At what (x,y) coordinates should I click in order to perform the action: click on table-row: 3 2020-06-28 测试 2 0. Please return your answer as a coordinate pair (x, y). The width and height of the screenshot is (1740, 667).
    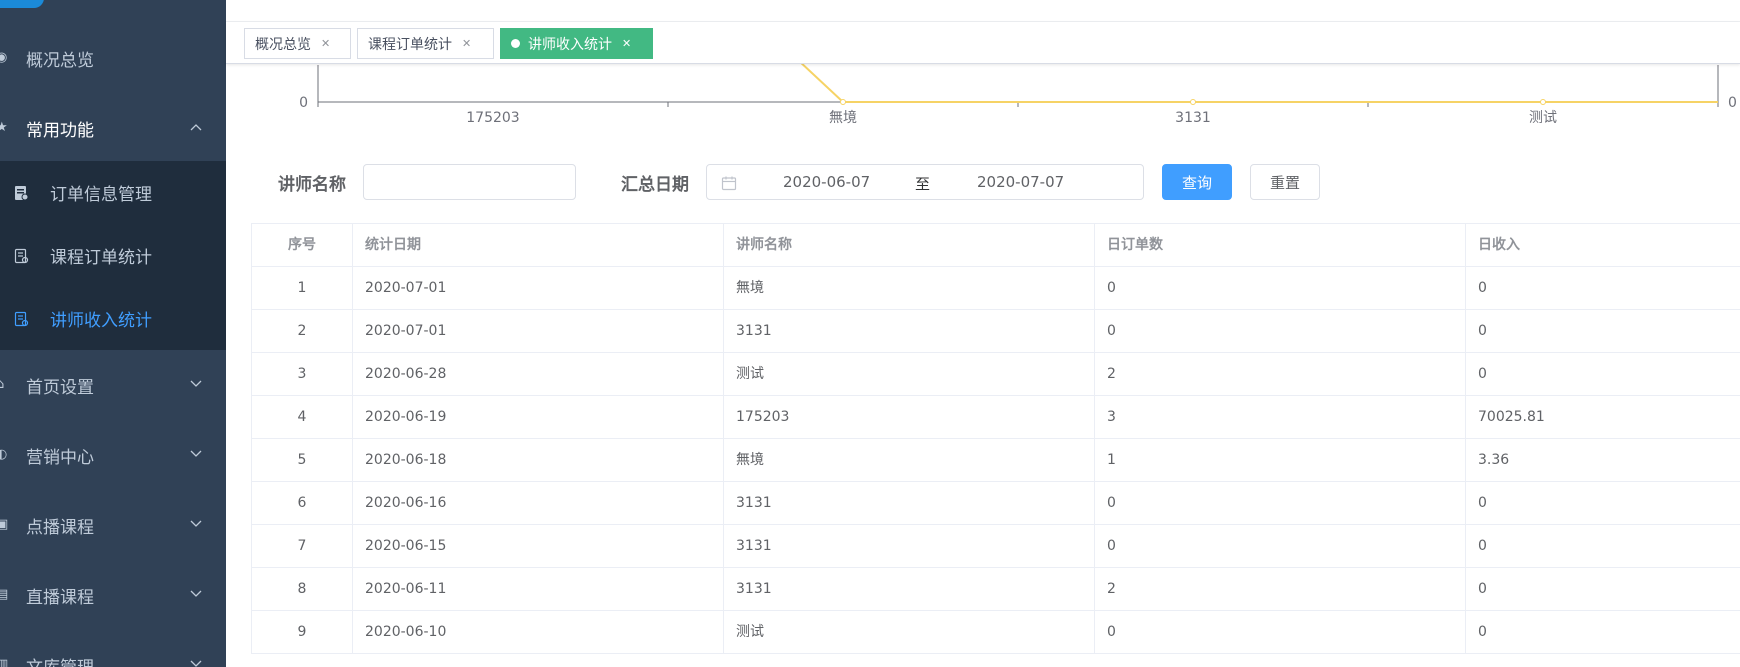
    Looking at the image, I should click on (996, 374).